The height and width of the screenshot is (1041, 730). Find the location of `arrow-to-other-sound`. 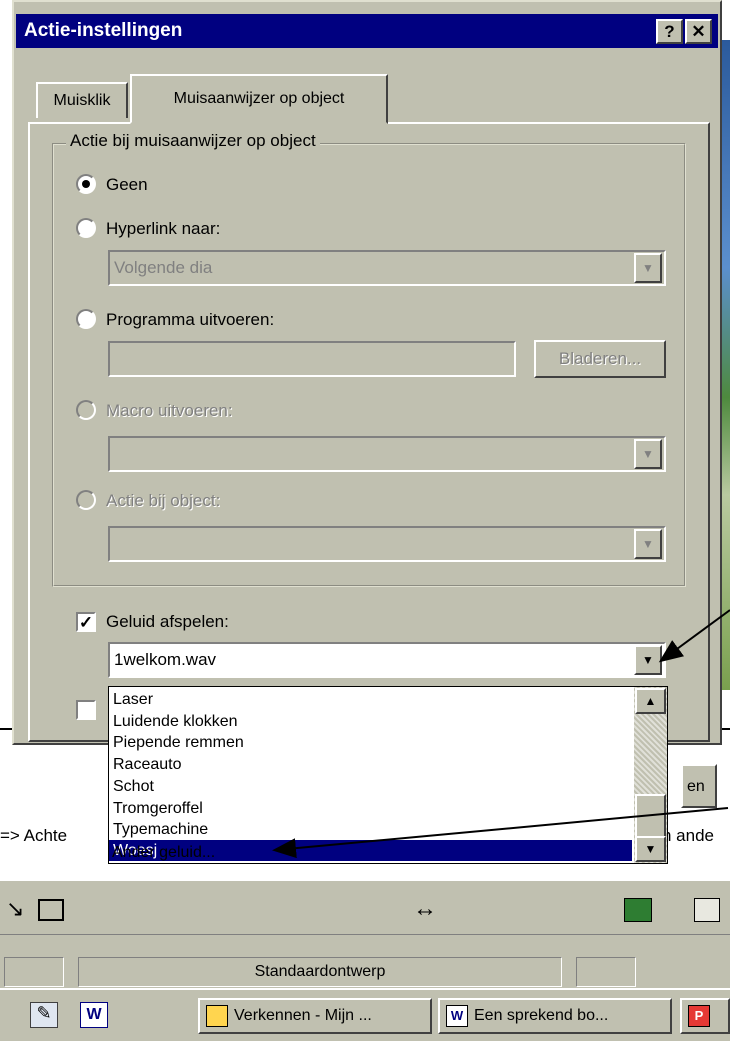

arrow-to-other-sound is located at coordinates (500, 833).